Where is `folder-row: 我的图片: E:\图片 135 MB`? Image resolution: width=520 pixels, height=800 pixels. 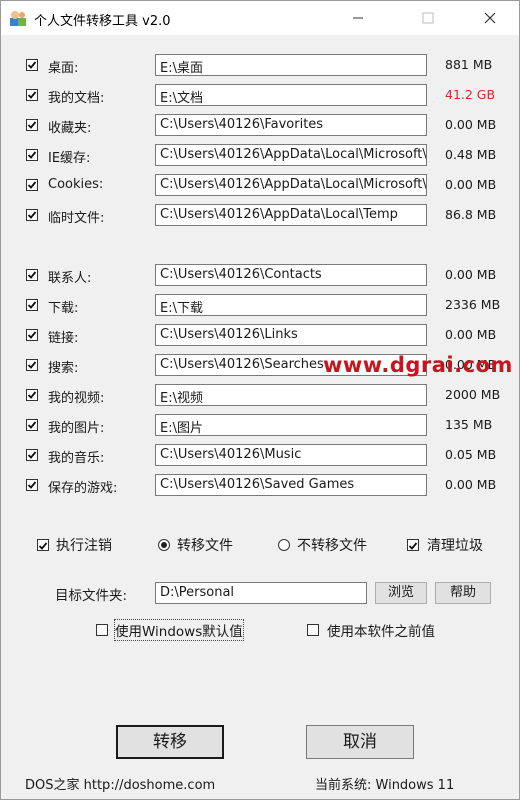
folder-row: 我的图片: E:\图片 135 MB is located at coordinates (260, 426).